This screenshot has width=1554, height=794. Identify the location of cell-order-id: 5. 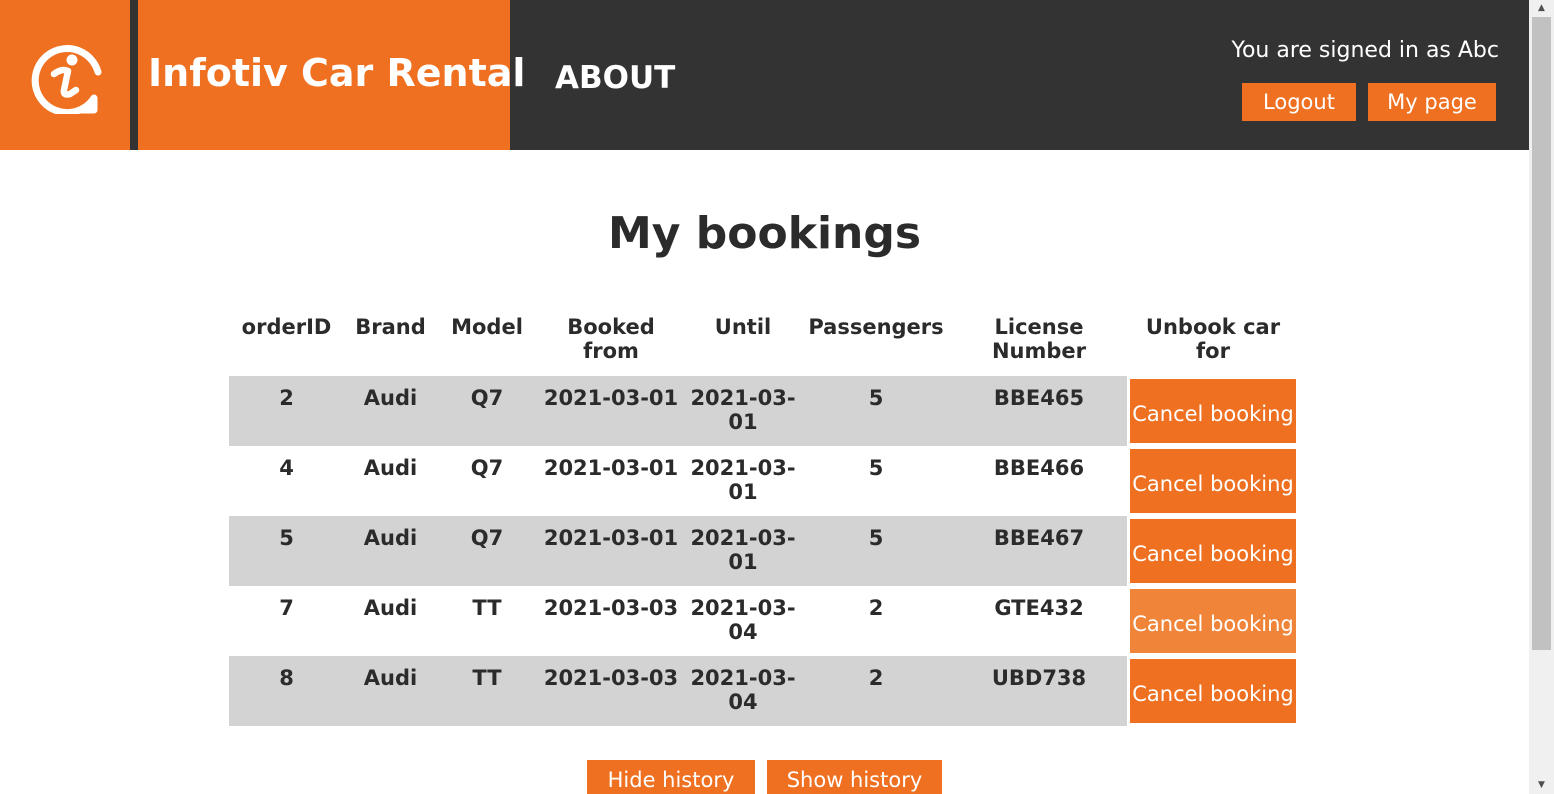
(286, 551).